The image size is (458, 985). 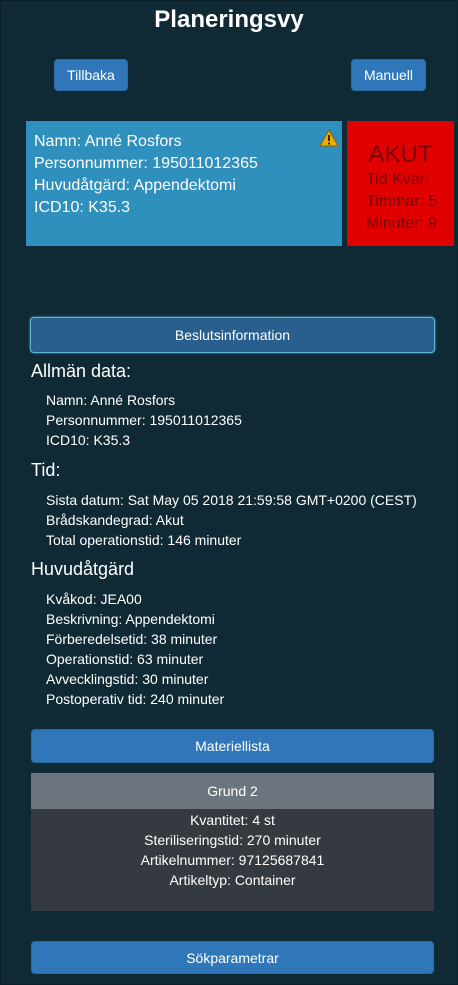 I want to click on material-name: Grund 2, so click(x=232, y=791).